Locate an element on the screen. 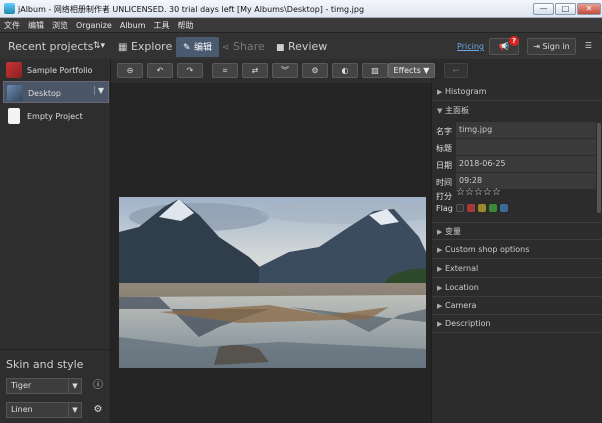  date-field: 2018-06-25 is located at coordinates (526, 164).